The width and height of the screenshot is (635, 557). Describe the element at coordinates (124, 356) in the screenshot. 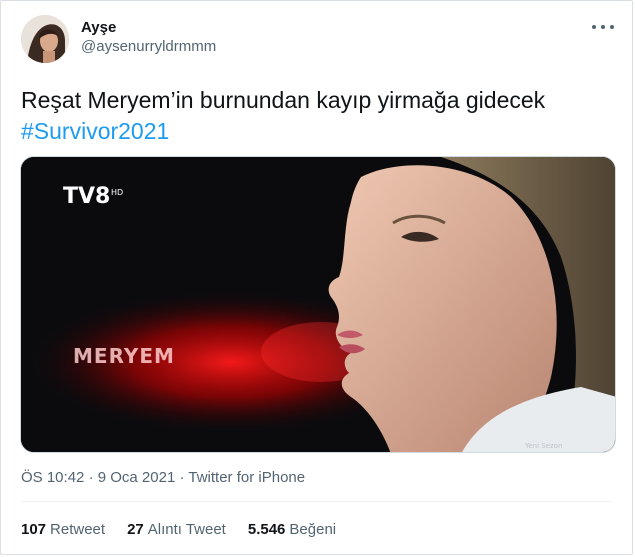

I see `overlay-text: MERYEM` at that location.